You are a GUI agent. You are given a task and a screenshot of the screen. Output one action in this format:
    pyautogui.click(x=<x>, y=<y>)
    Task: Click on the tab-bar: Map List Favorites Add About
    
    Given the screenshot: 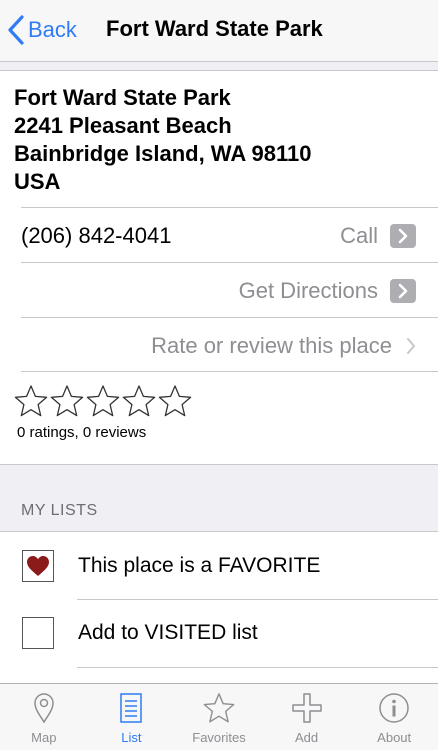 What is the action you would take?
    pyautogui.click(x=219, y=716)
    